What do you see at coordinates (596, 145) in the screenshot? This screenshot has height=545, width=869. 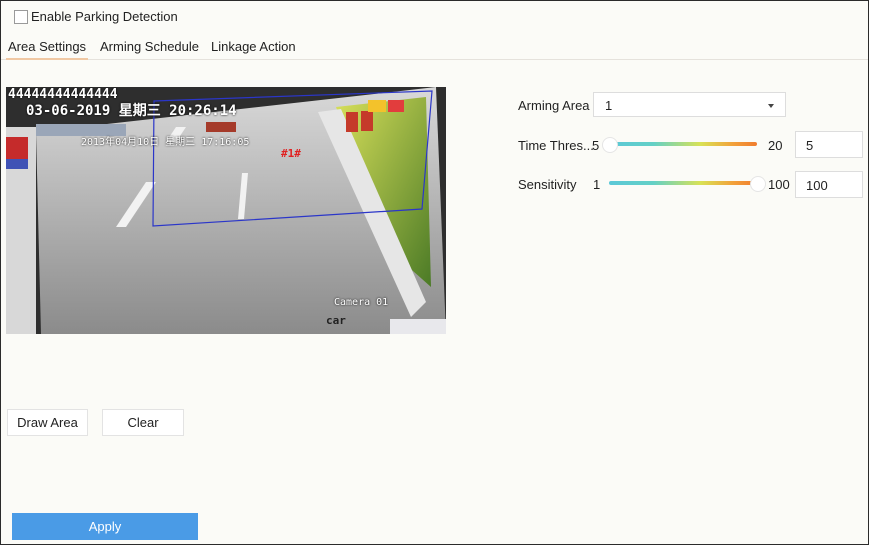 I see `time-threshold-min: 5` at bounding box center [596, 145].